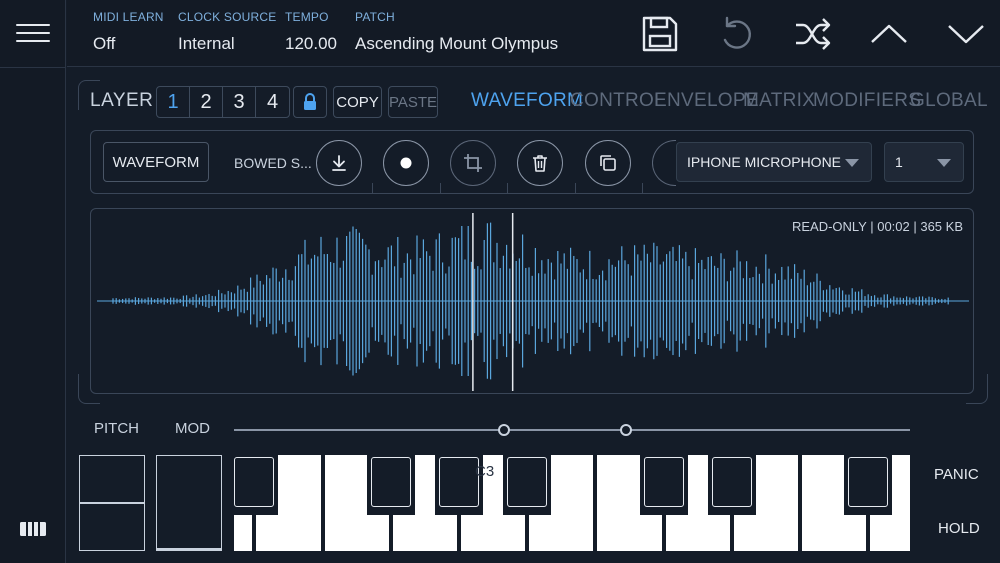  I want to click on tab-global: GLOBAL, so click(949, 101).